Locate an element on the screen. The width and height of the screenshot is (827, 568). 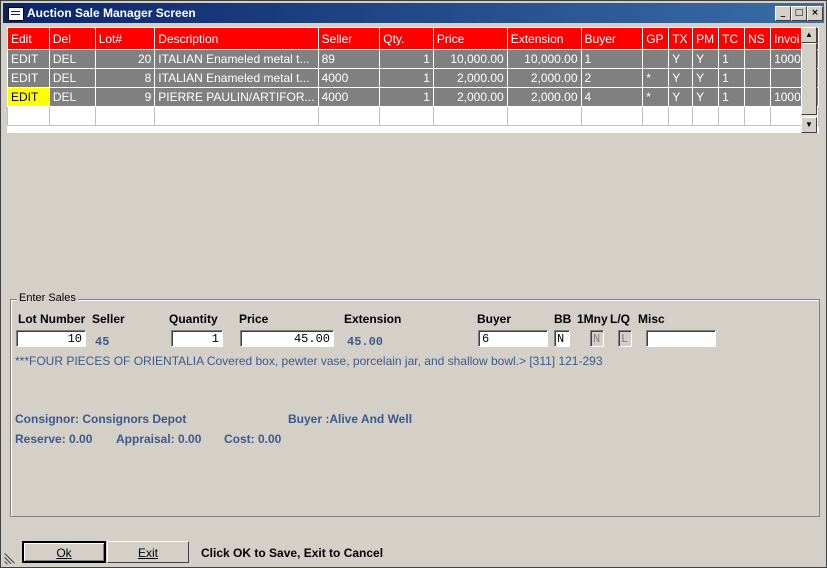
scroll-down-icon: ▼ is located at coordinates (809, 125).